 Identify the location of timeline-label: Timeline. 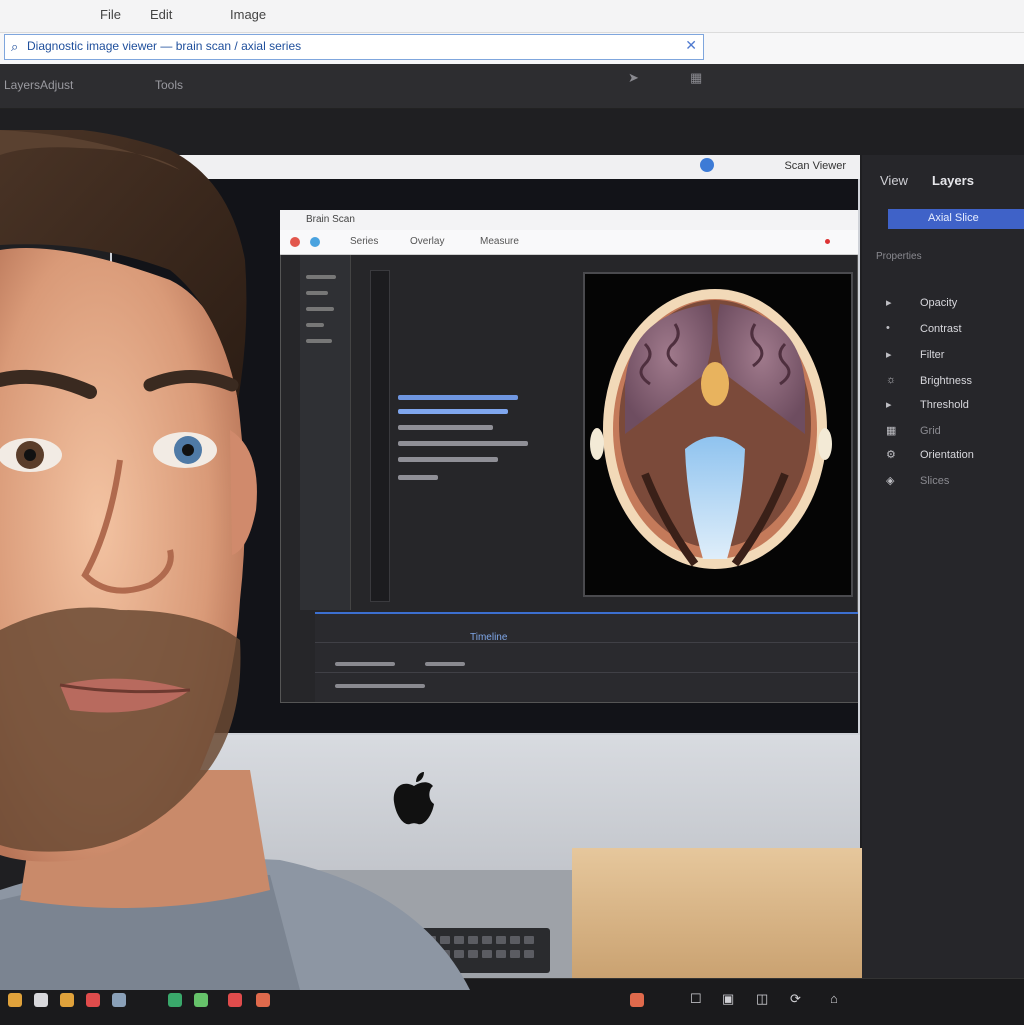
(489, 637).